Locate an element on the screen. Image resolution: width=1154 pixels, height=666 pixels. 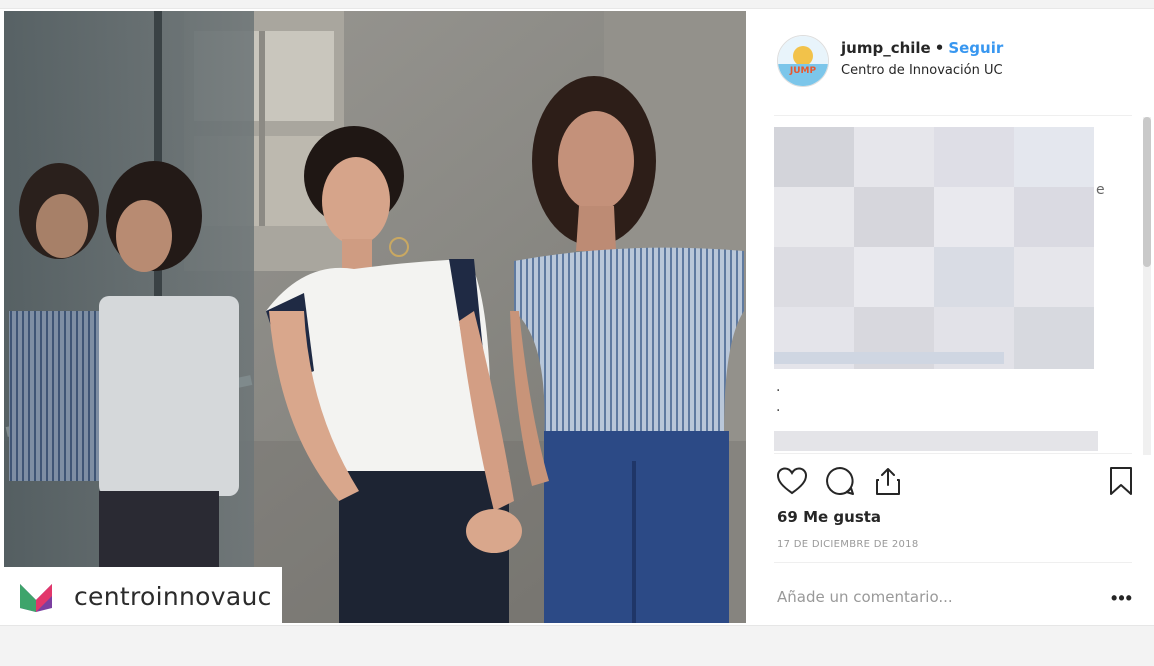
caption-scrollbar is located at coordinates (1147, 286).